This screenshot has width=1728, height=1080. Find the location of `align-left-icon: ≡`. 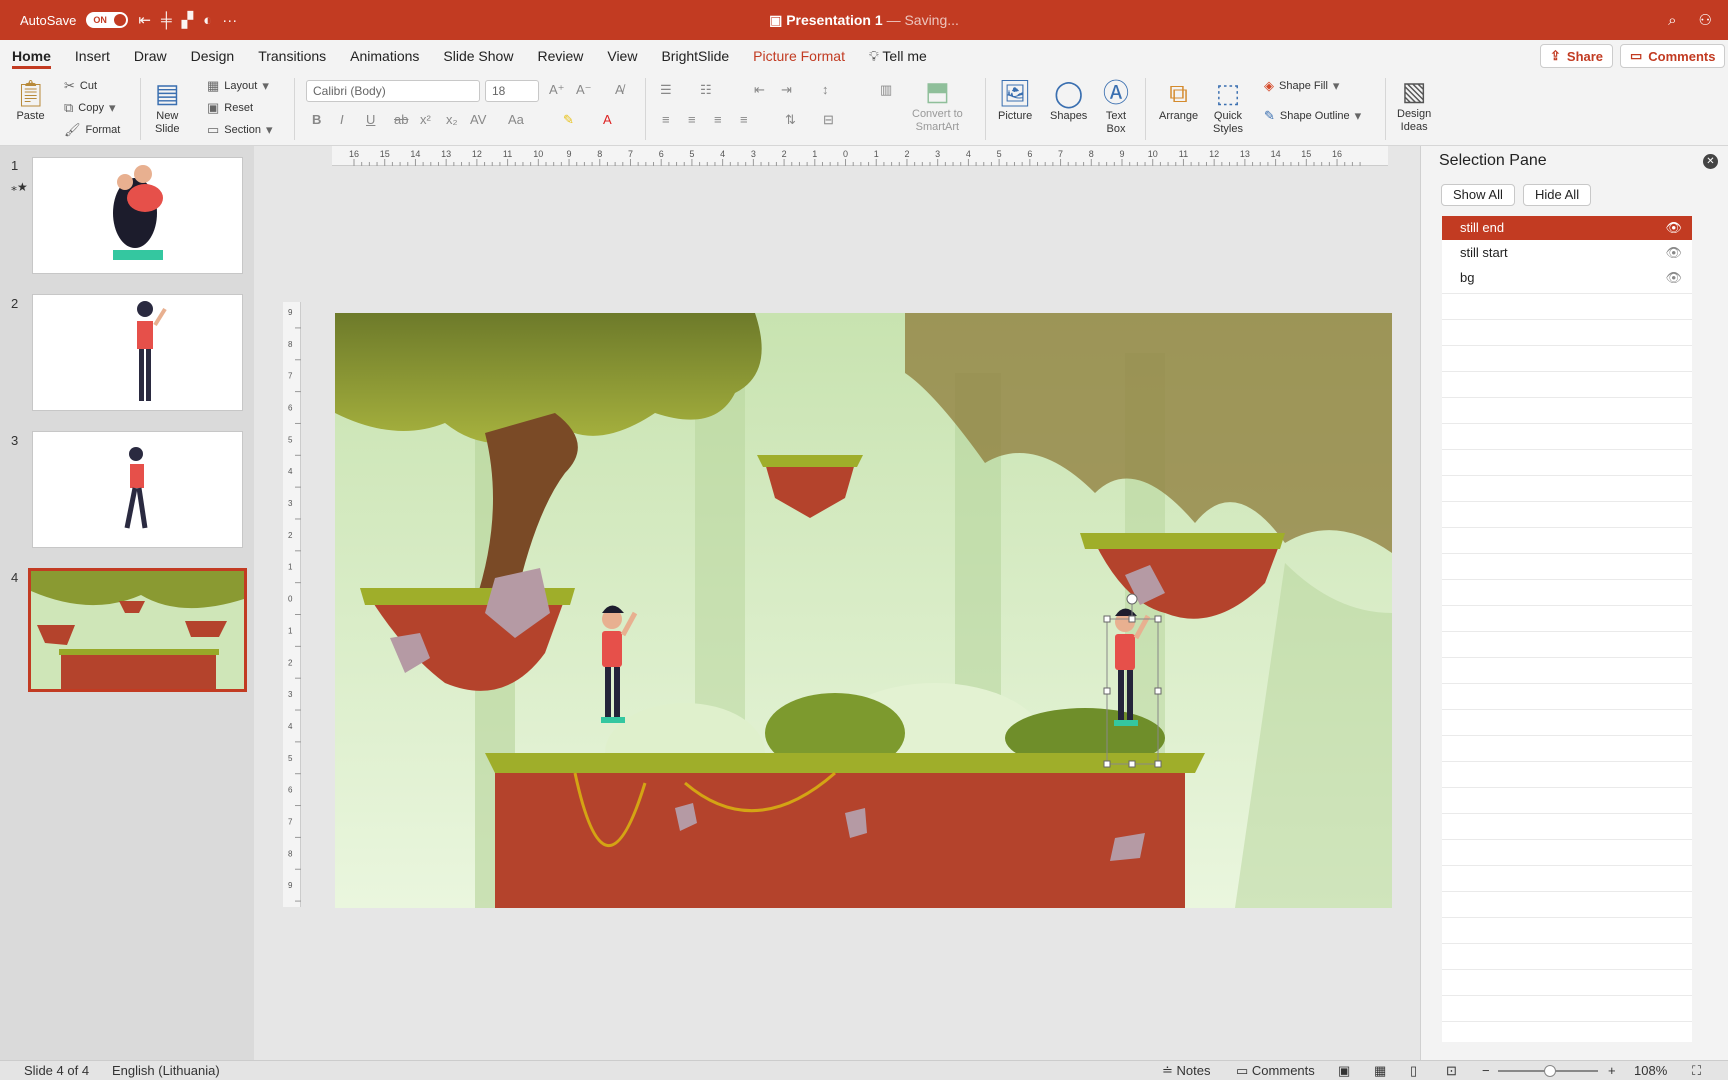

align-left-icon: ≡ is located at coordinates (666, 119).